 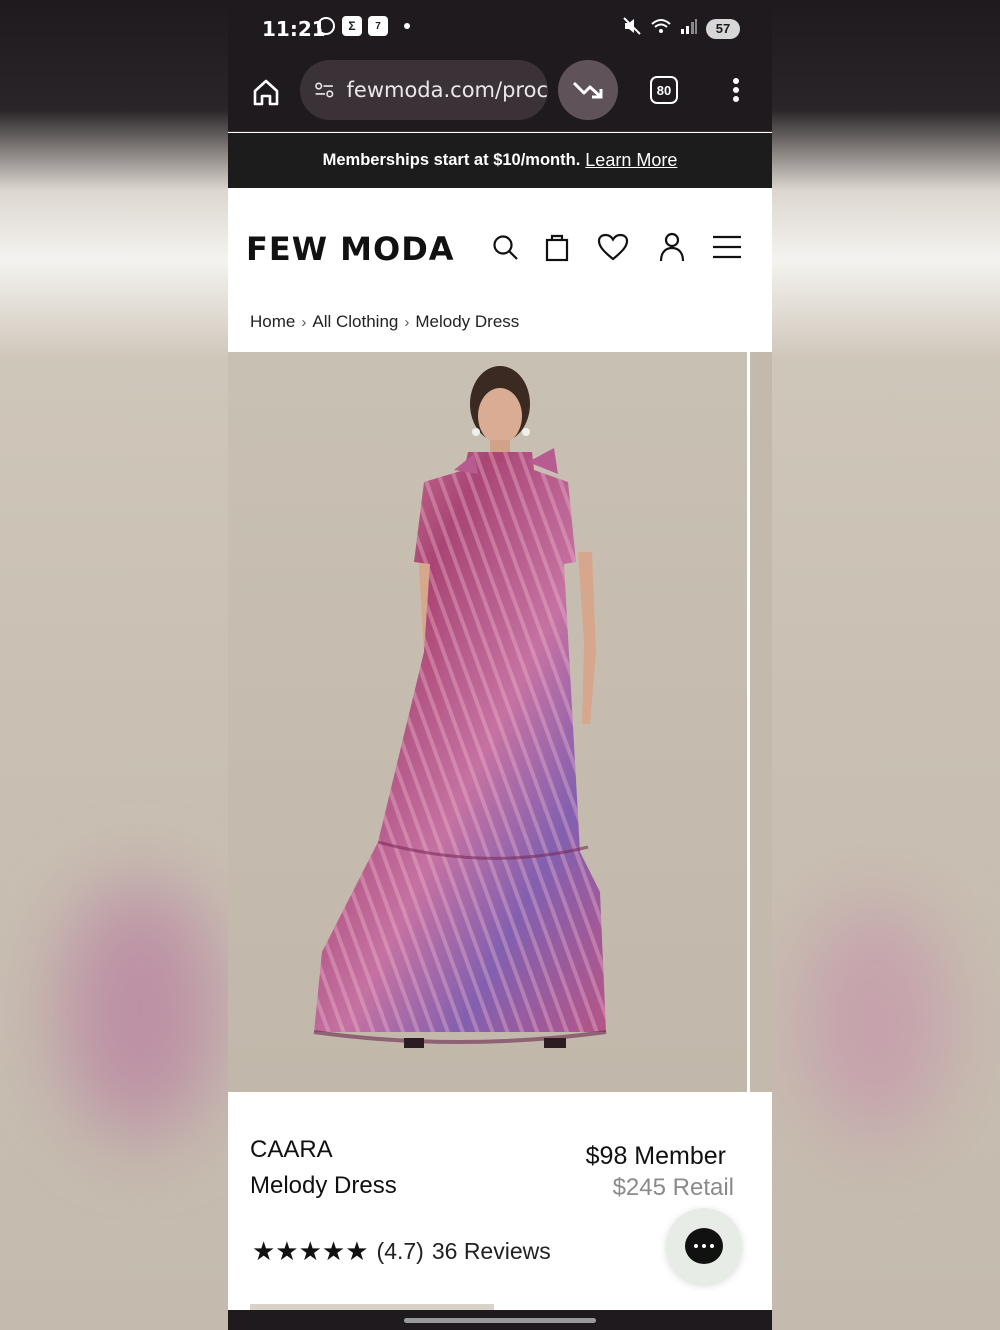 I want to click on cart-button, so click(x=557, y=247).